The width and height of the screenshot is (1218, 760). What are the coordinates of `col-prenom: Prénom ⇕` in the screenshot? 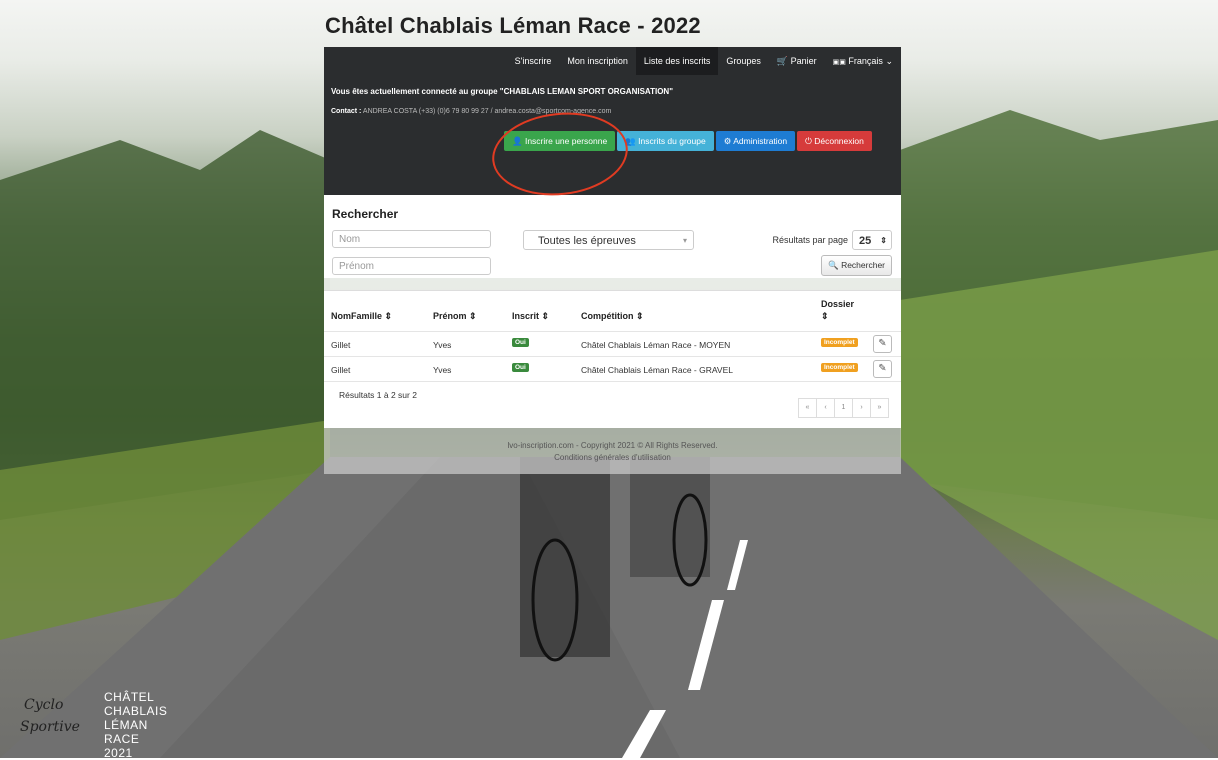 It's located at (455, 316).